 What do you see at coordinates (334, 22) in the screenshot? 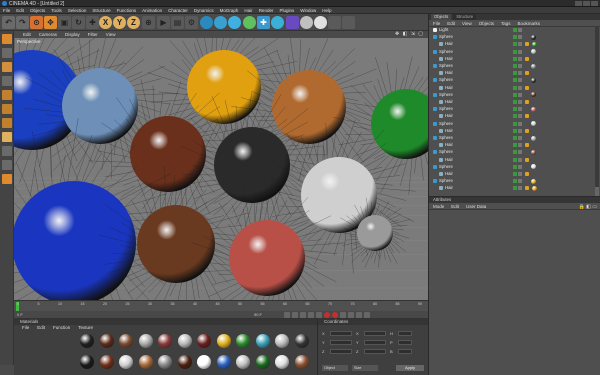
I see `layout-icon` at bounding box center [334, 22].